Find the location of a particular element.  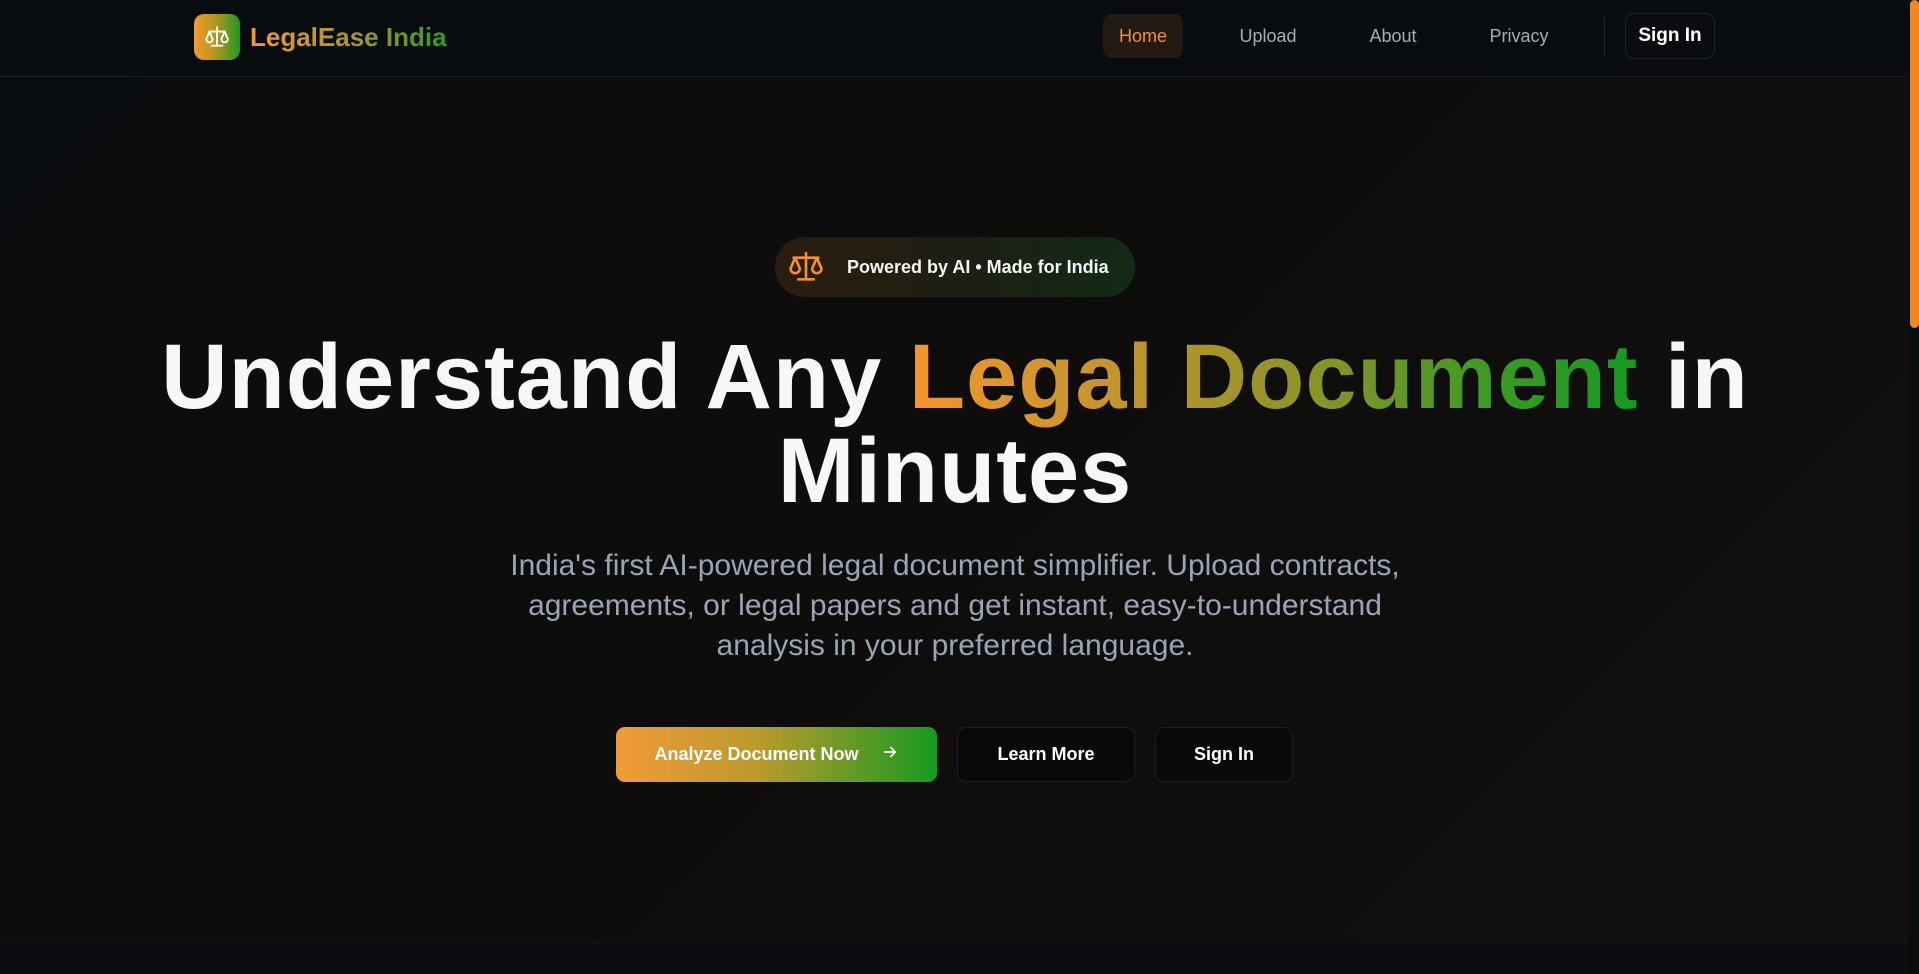

analyze-document-button: Analyze Document Now is located at coordinates (776, 754).